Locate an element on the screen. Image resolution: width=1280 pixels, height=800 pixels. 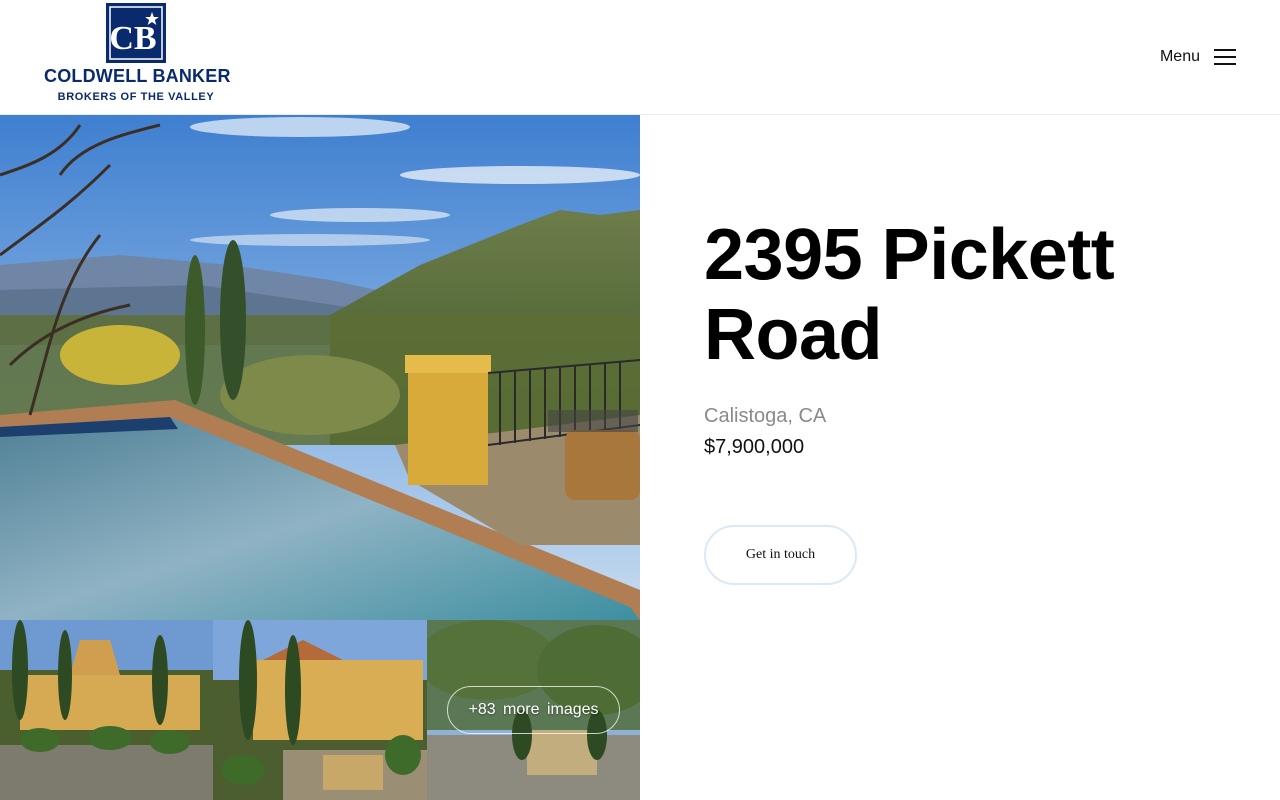
menu-button: Menu is located at coordinates (1198, 57).